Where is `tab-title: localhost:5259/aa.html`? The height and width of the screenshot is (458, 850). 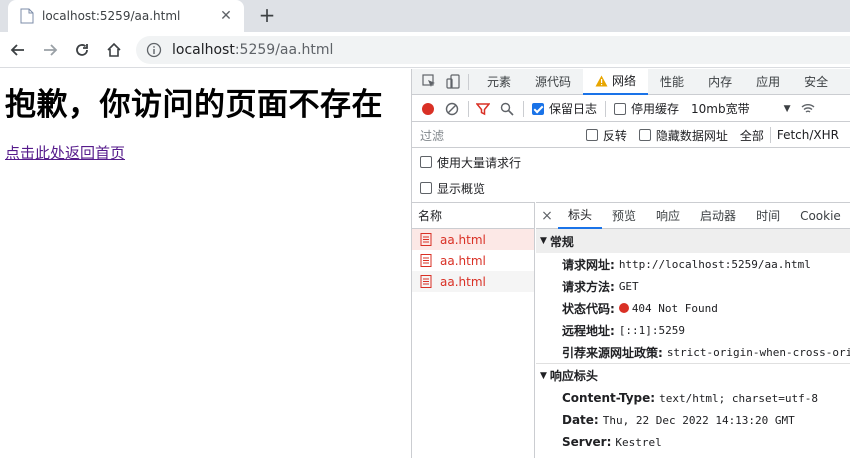 tab-title: localhost:5259/aa.html is located at coordinates (111, 16).